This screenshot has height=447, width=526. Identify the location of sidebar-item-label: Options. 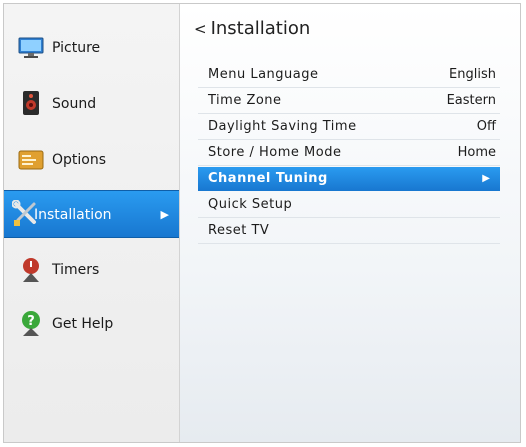
(79, 160).